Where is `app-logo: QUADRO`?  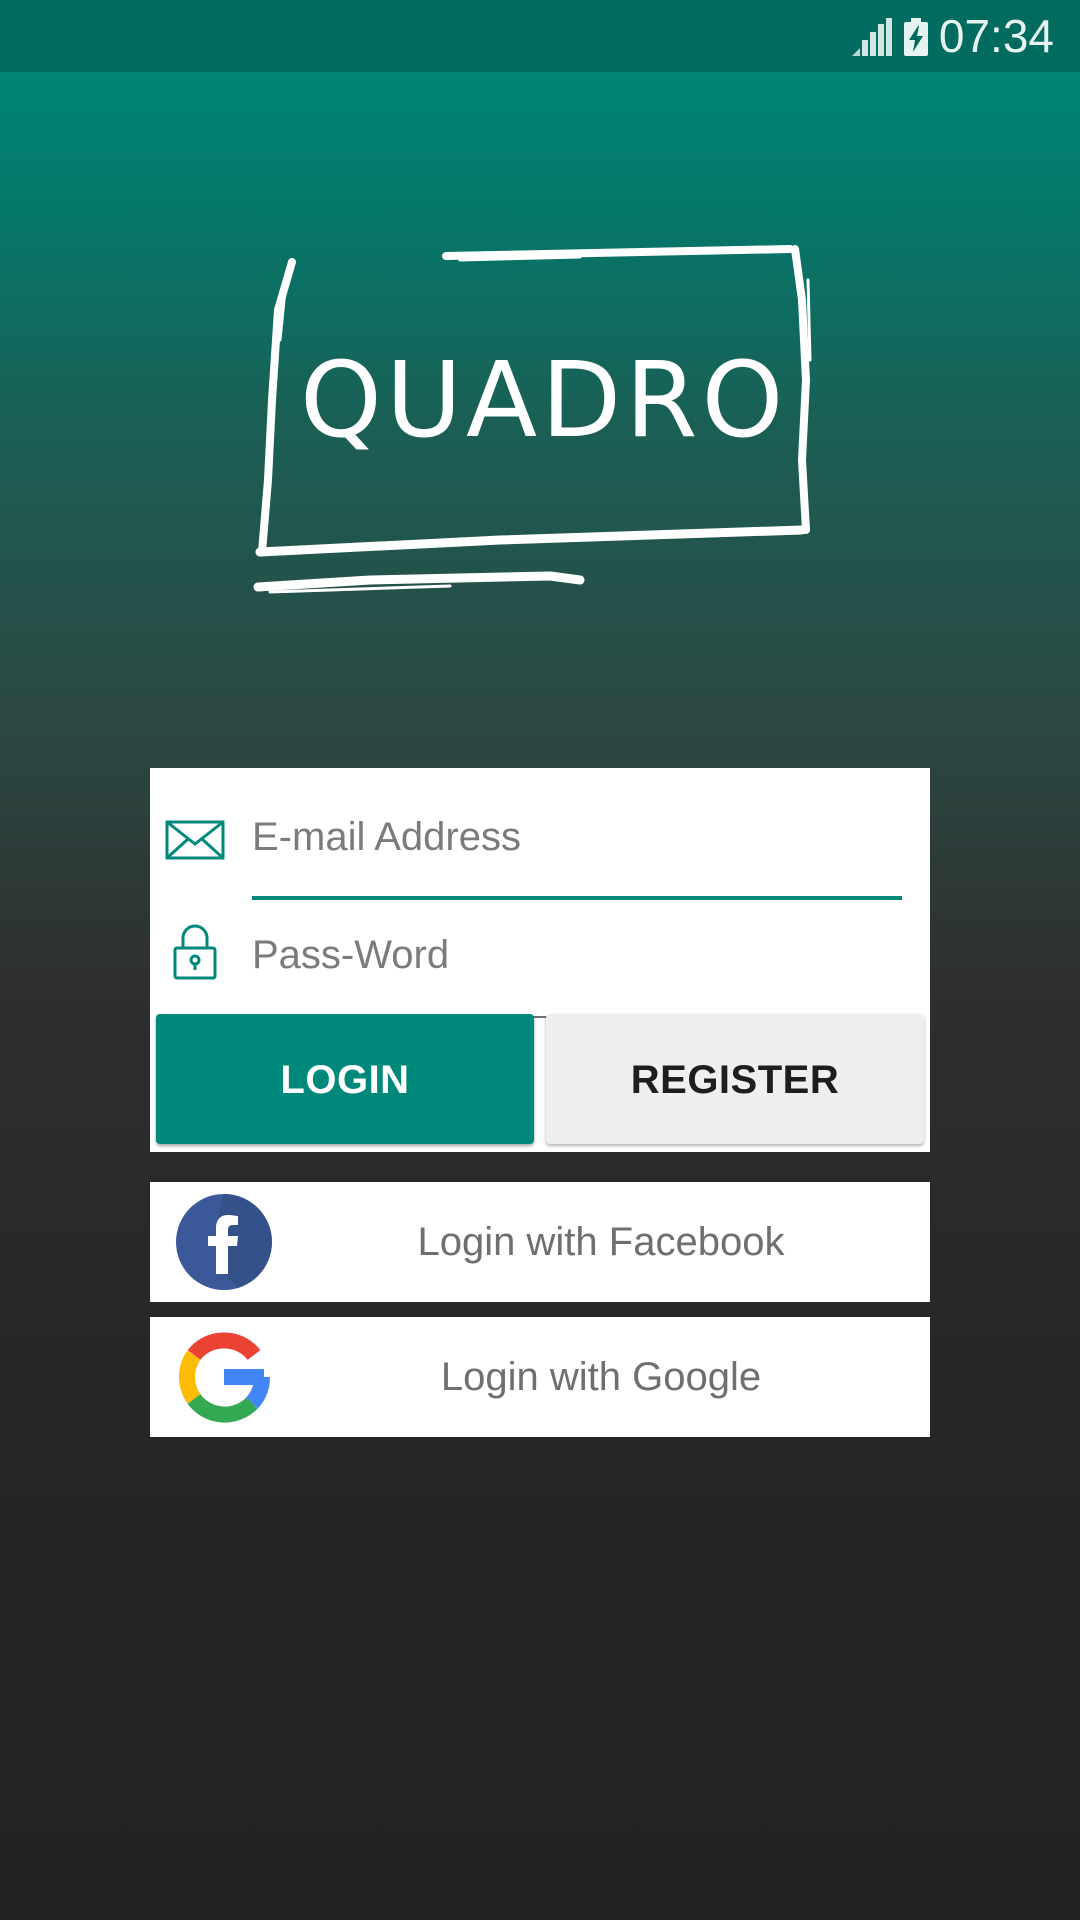 app-logo: QUADRO is located at coordinates (535, 420).